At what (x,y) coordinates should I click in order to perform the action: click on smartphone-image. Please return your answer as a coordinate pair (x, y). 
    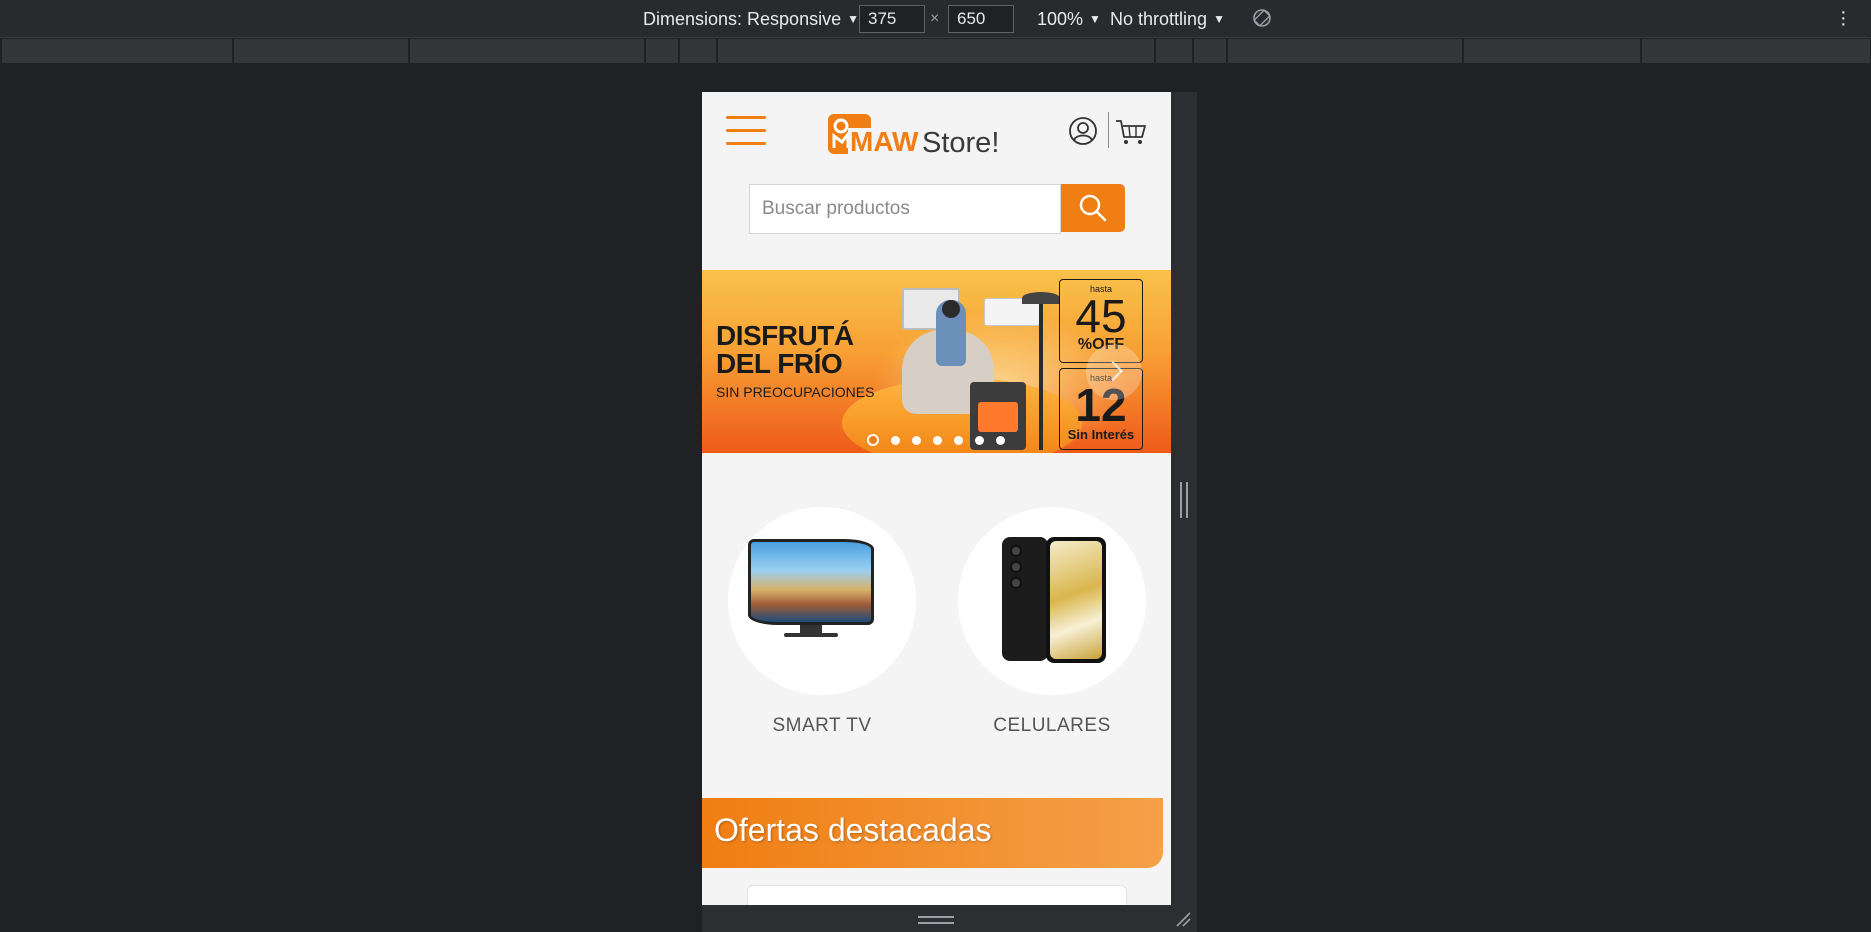
    Looking at the image, I should click on (1054, 600).